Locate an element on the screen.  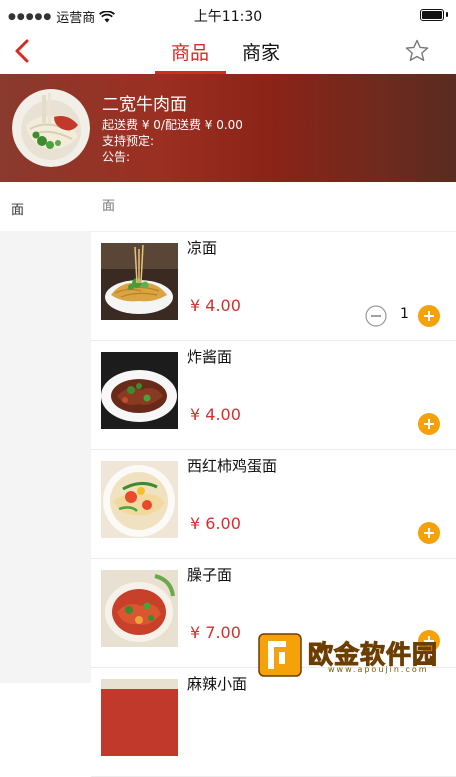
watermark-url: www.apoujin.com is located at coordinates (378, 669).